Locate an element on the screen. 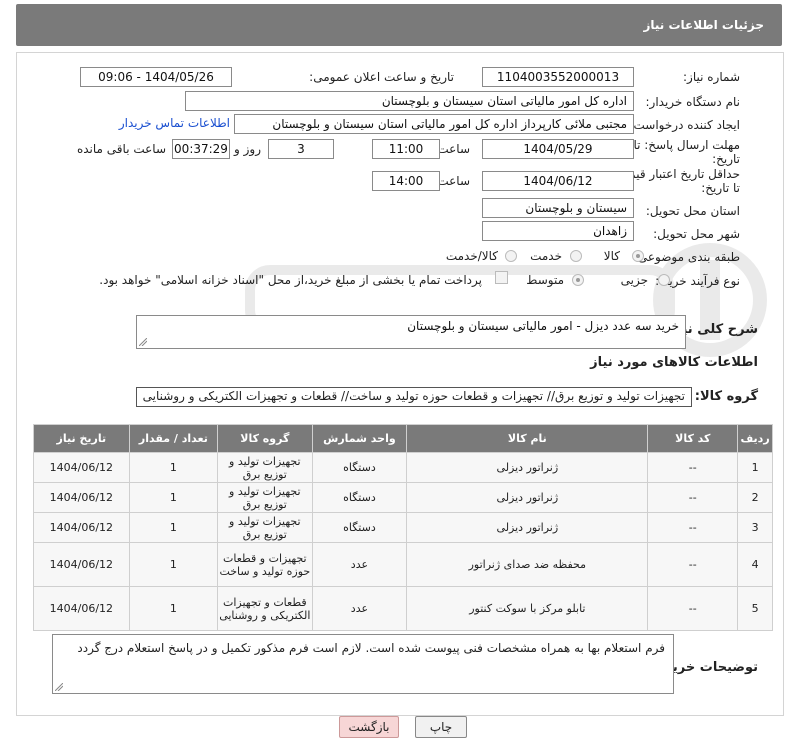  announce-field: 1404/05/26 - 09:06 is located at coordinates (156, 77).